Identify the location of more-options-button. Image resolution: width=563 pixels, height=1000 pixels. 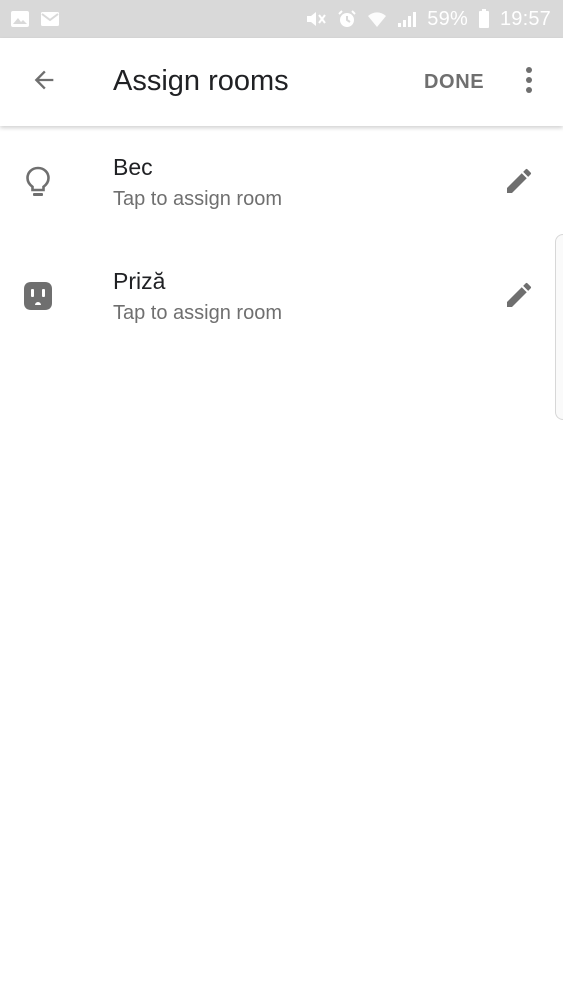
(529, 82).